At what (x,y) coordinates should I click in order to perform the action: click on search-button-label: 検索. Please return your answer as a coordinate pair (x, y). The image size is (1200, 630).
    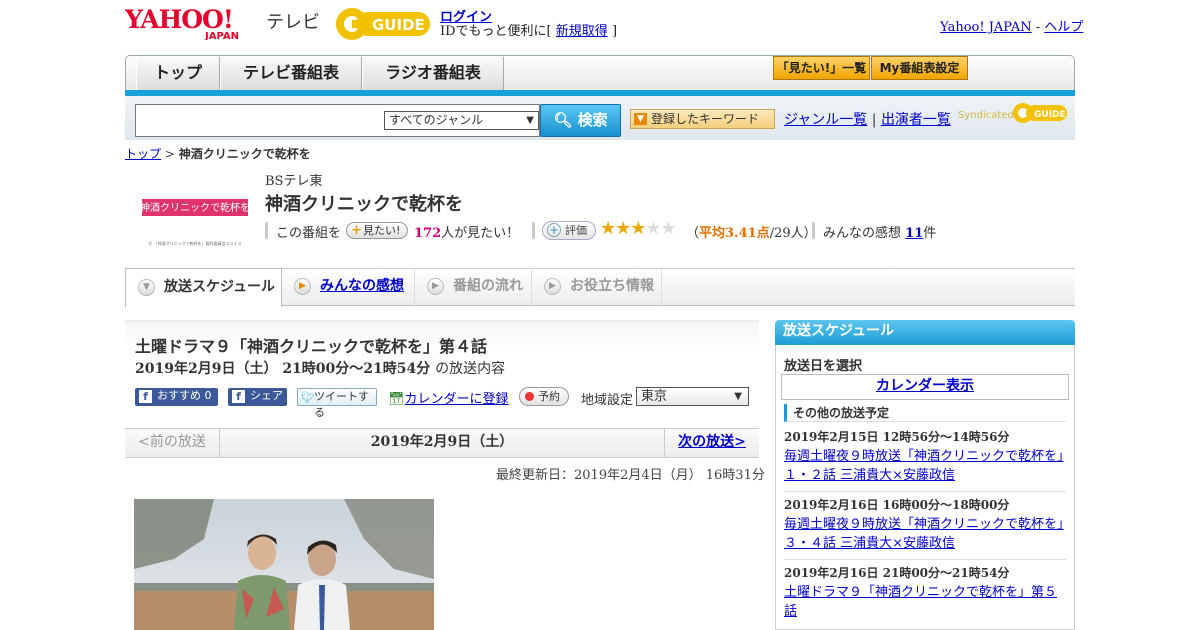
    Looking at the image, I should click on (592, 120).